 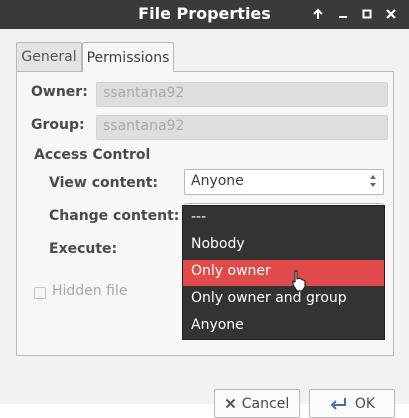 I want to click on owner-label: Owner:, so click(x=59, y=92).